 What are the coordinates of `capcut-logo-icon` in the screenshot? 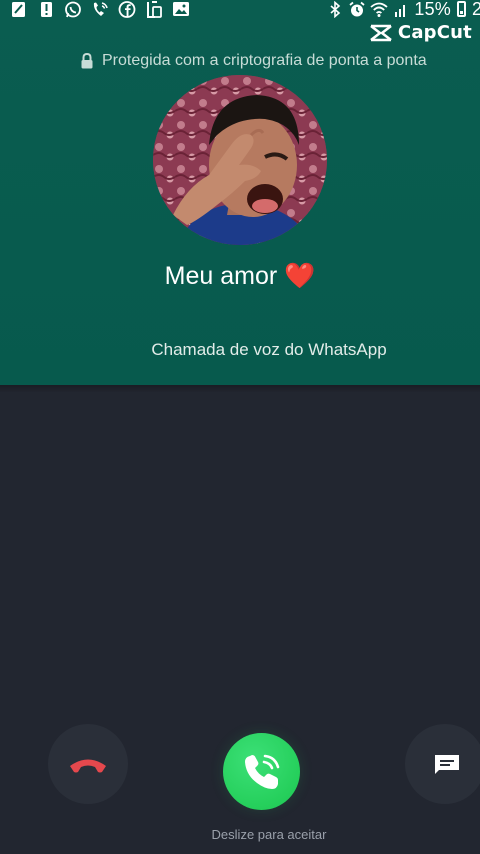 It's located at (381, 33).